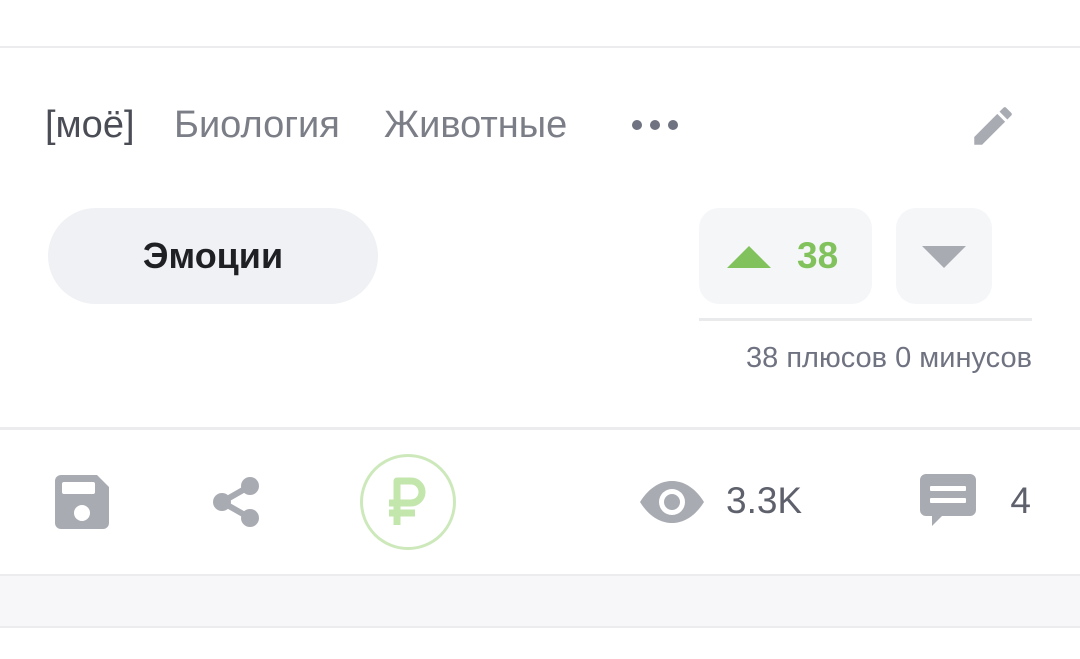  What do you see at coordinates (655, 125) in the screenshot?
I see `more-dots-icon` at bounding box center [655, 125].